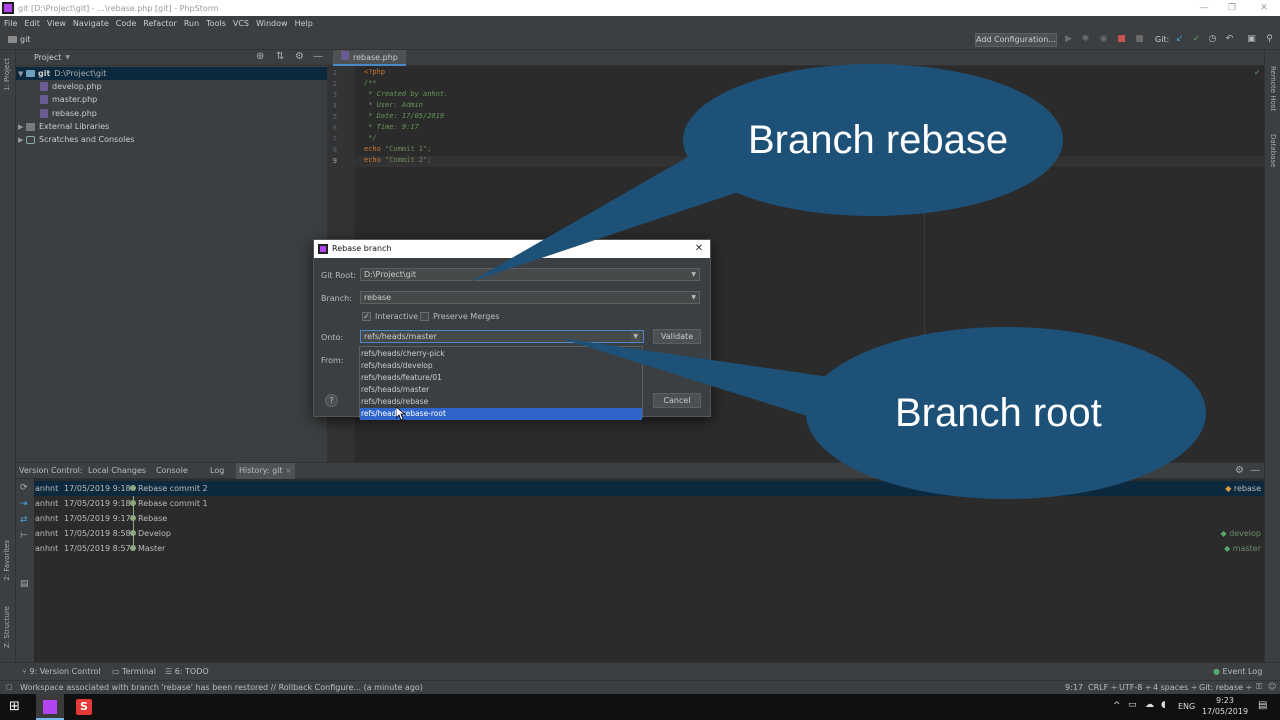  What do you see at coordinates (883, 413) in the screenshot?
I see `callout-branch-root` at bounding box center [883, 413].